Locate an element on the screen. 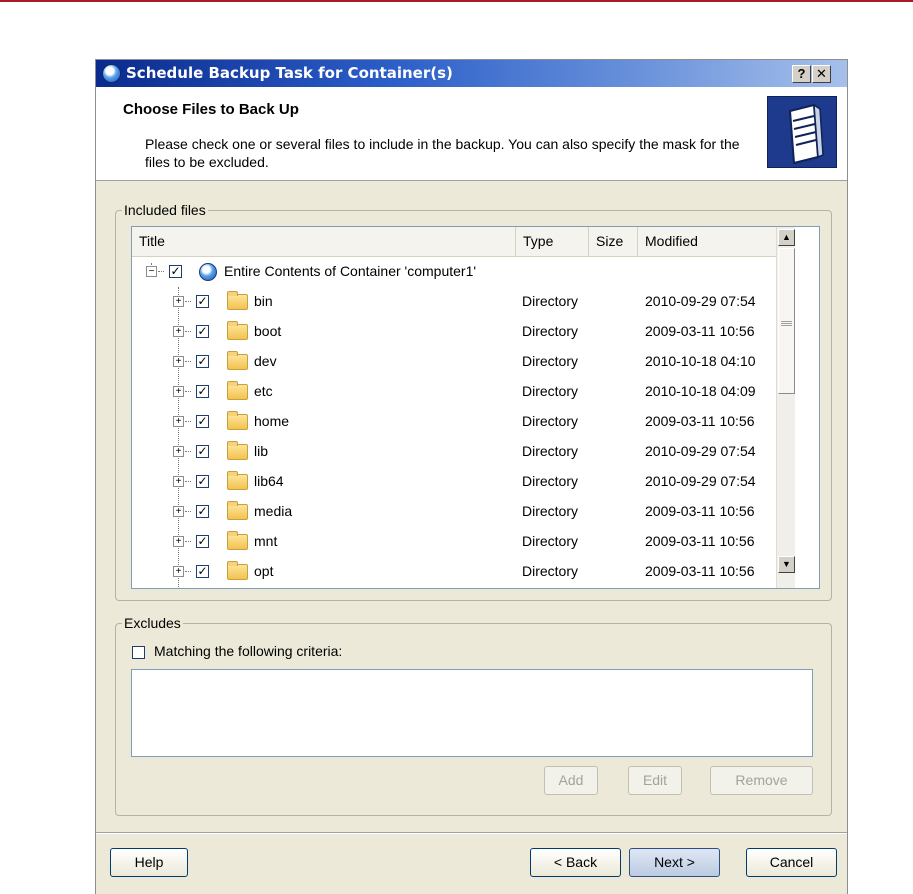 Image resolution: width=913 pixels, height=894 pixels. scroll-up-arrow-icon: ▲ is located at coordinates (786, 237).